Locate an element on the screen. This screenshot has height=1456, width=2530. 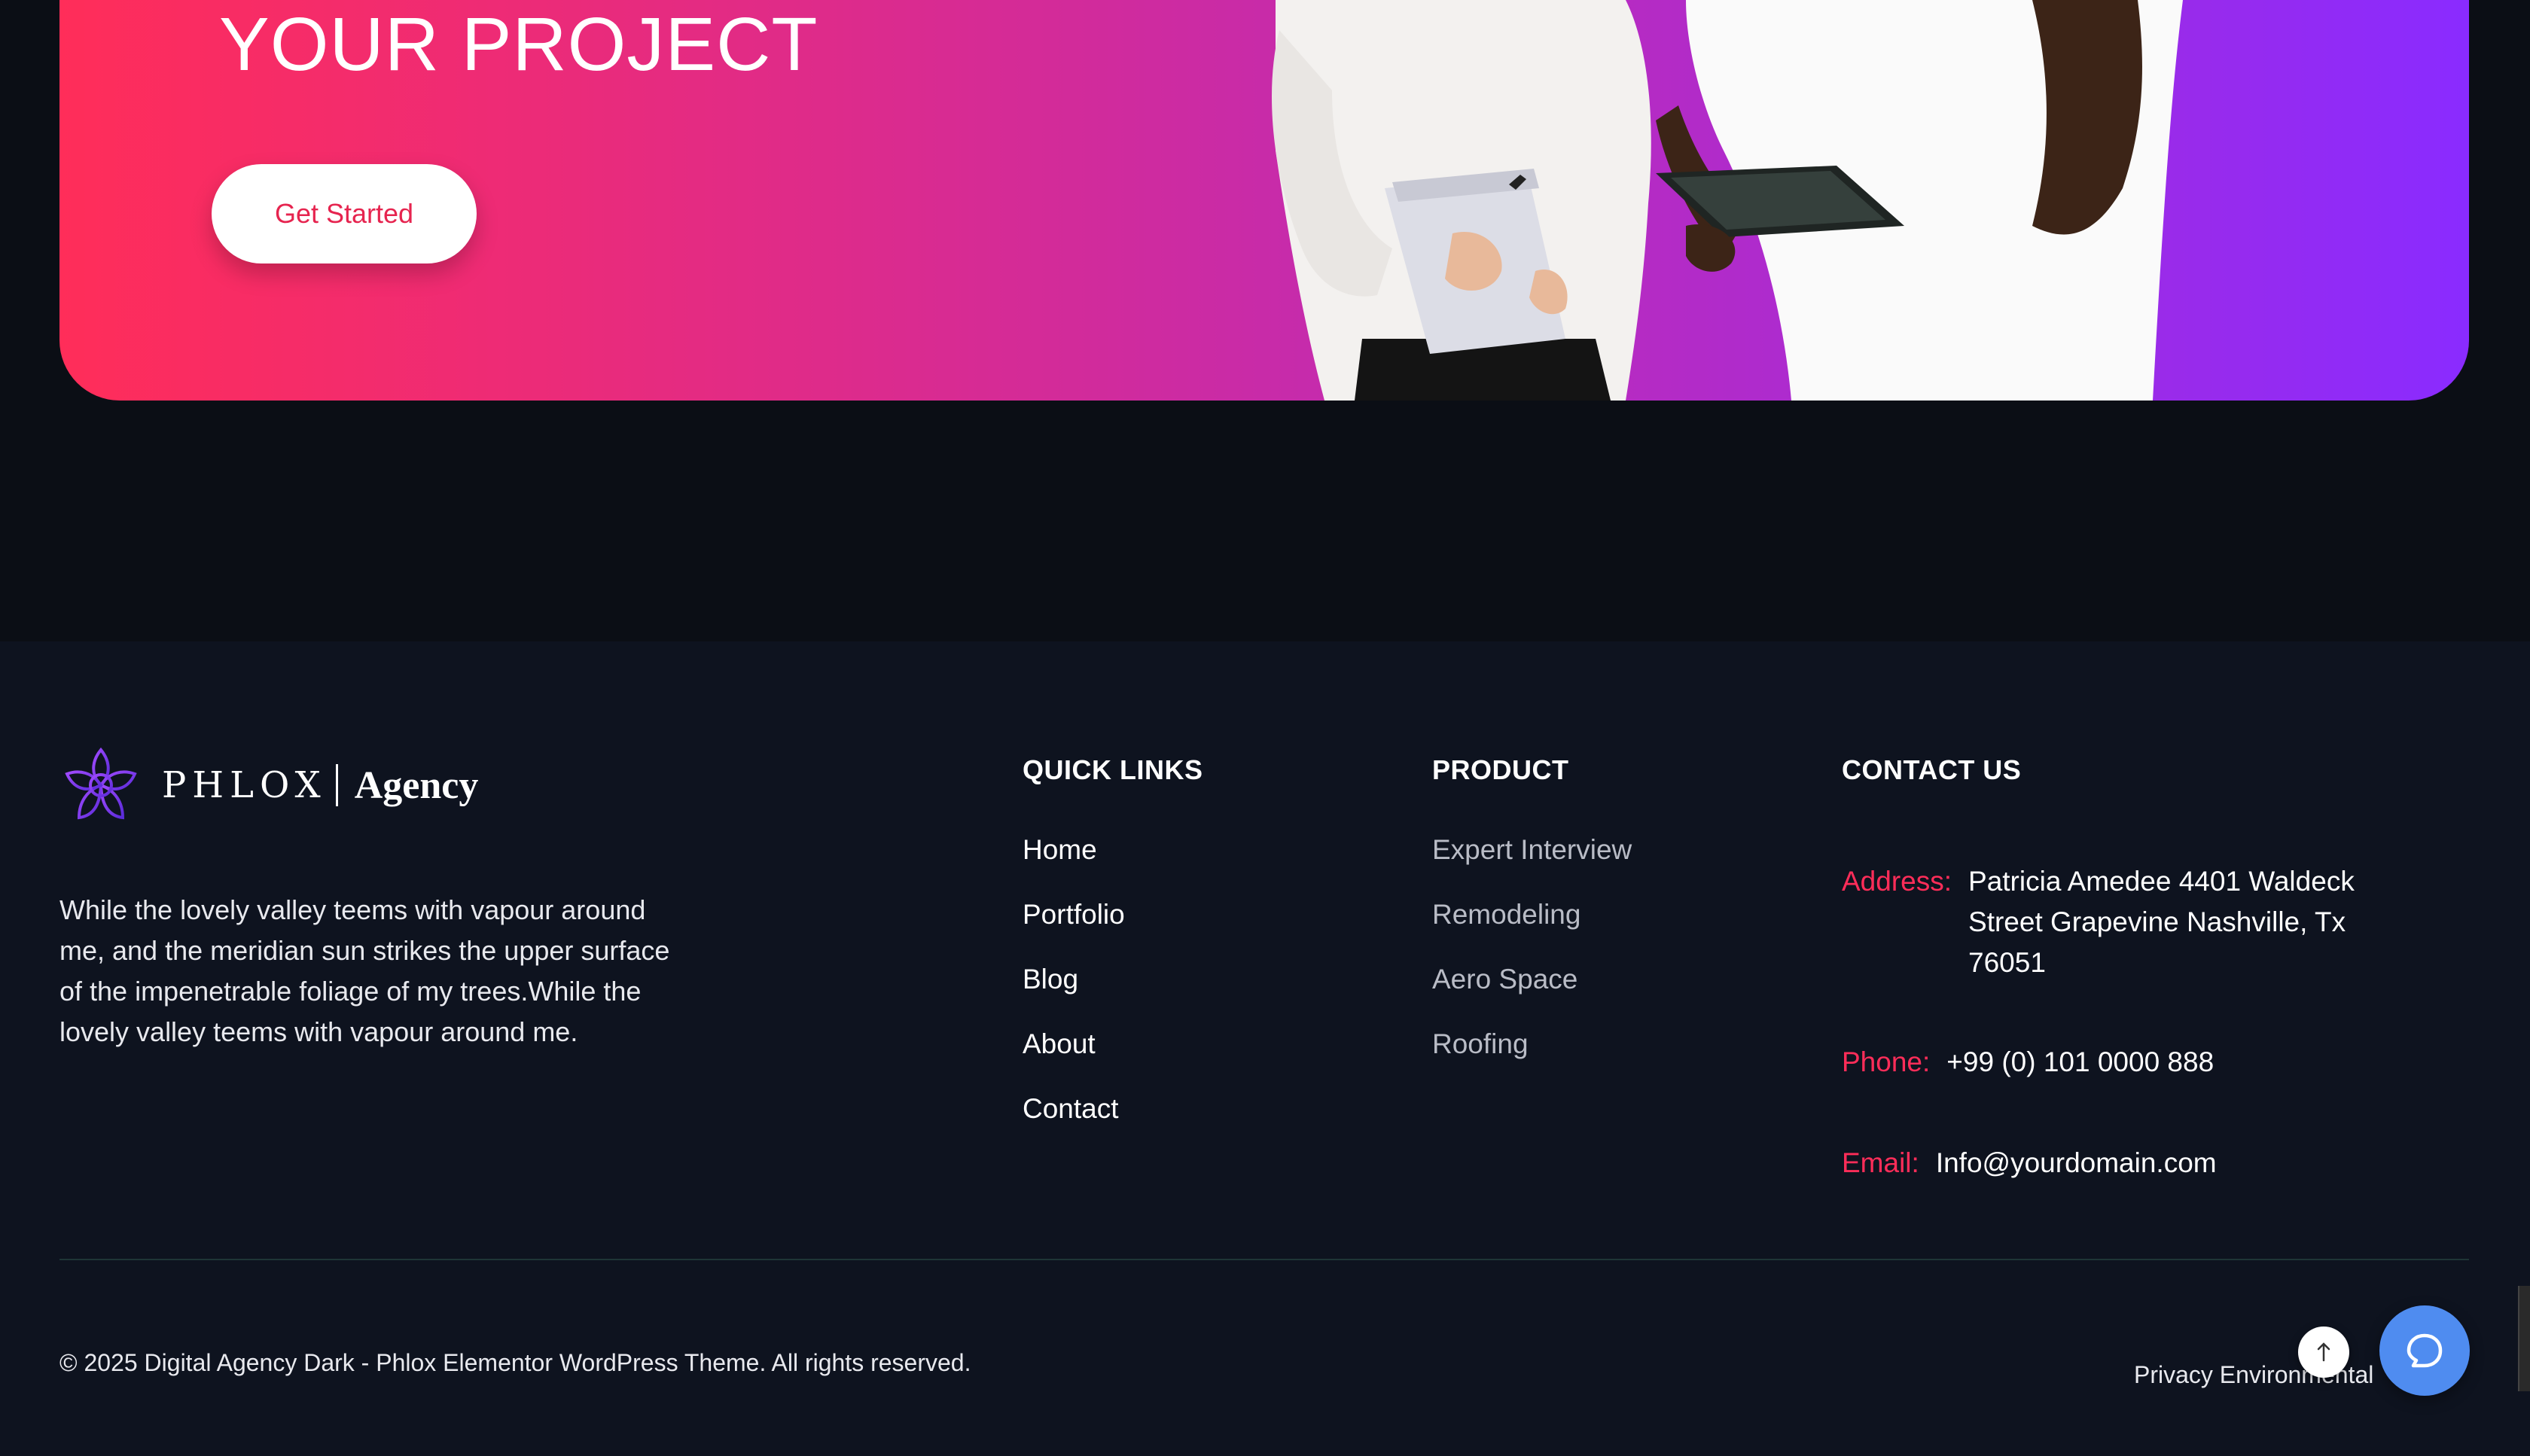
contact-heading: CONTACT US is located at coordinates (1932, 769).